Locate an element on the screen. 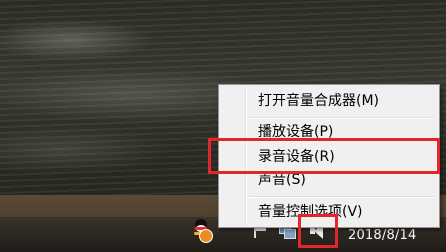  taskbar-clock: 2018/8/14 is located at coordinates (382, 235).